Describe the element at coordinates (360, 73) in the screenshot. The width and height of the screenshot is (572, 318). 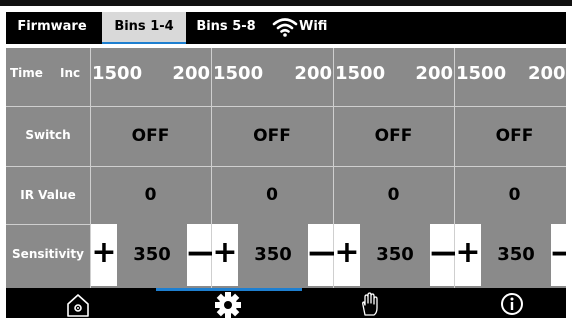
I see `bin-3-time: 1500` at that location.